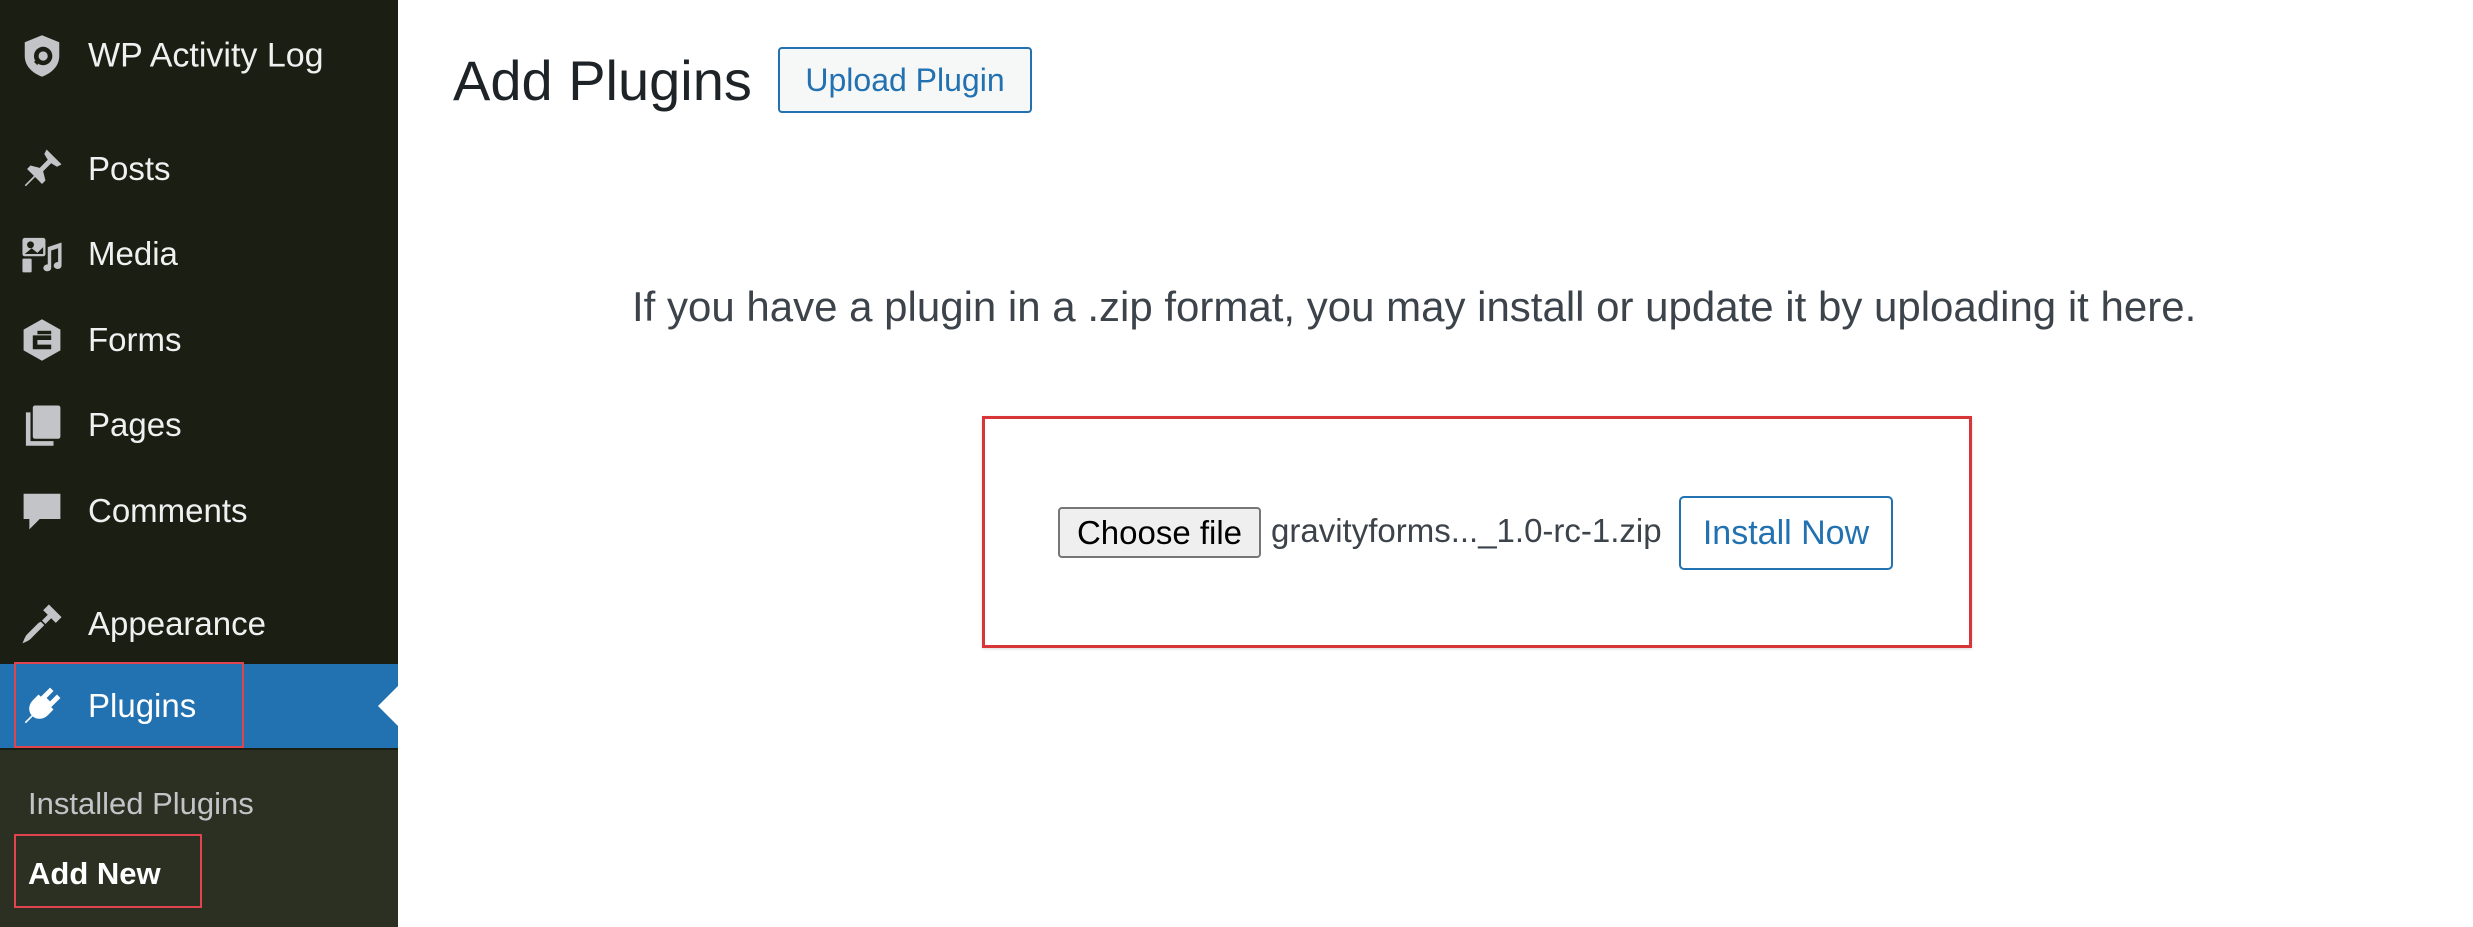 The height and width of the screenshot is (927, 2473). Describe the element at coordinates (142, 705) in the screenshot. I see `sidebar-item-label: Plugins` at that location.